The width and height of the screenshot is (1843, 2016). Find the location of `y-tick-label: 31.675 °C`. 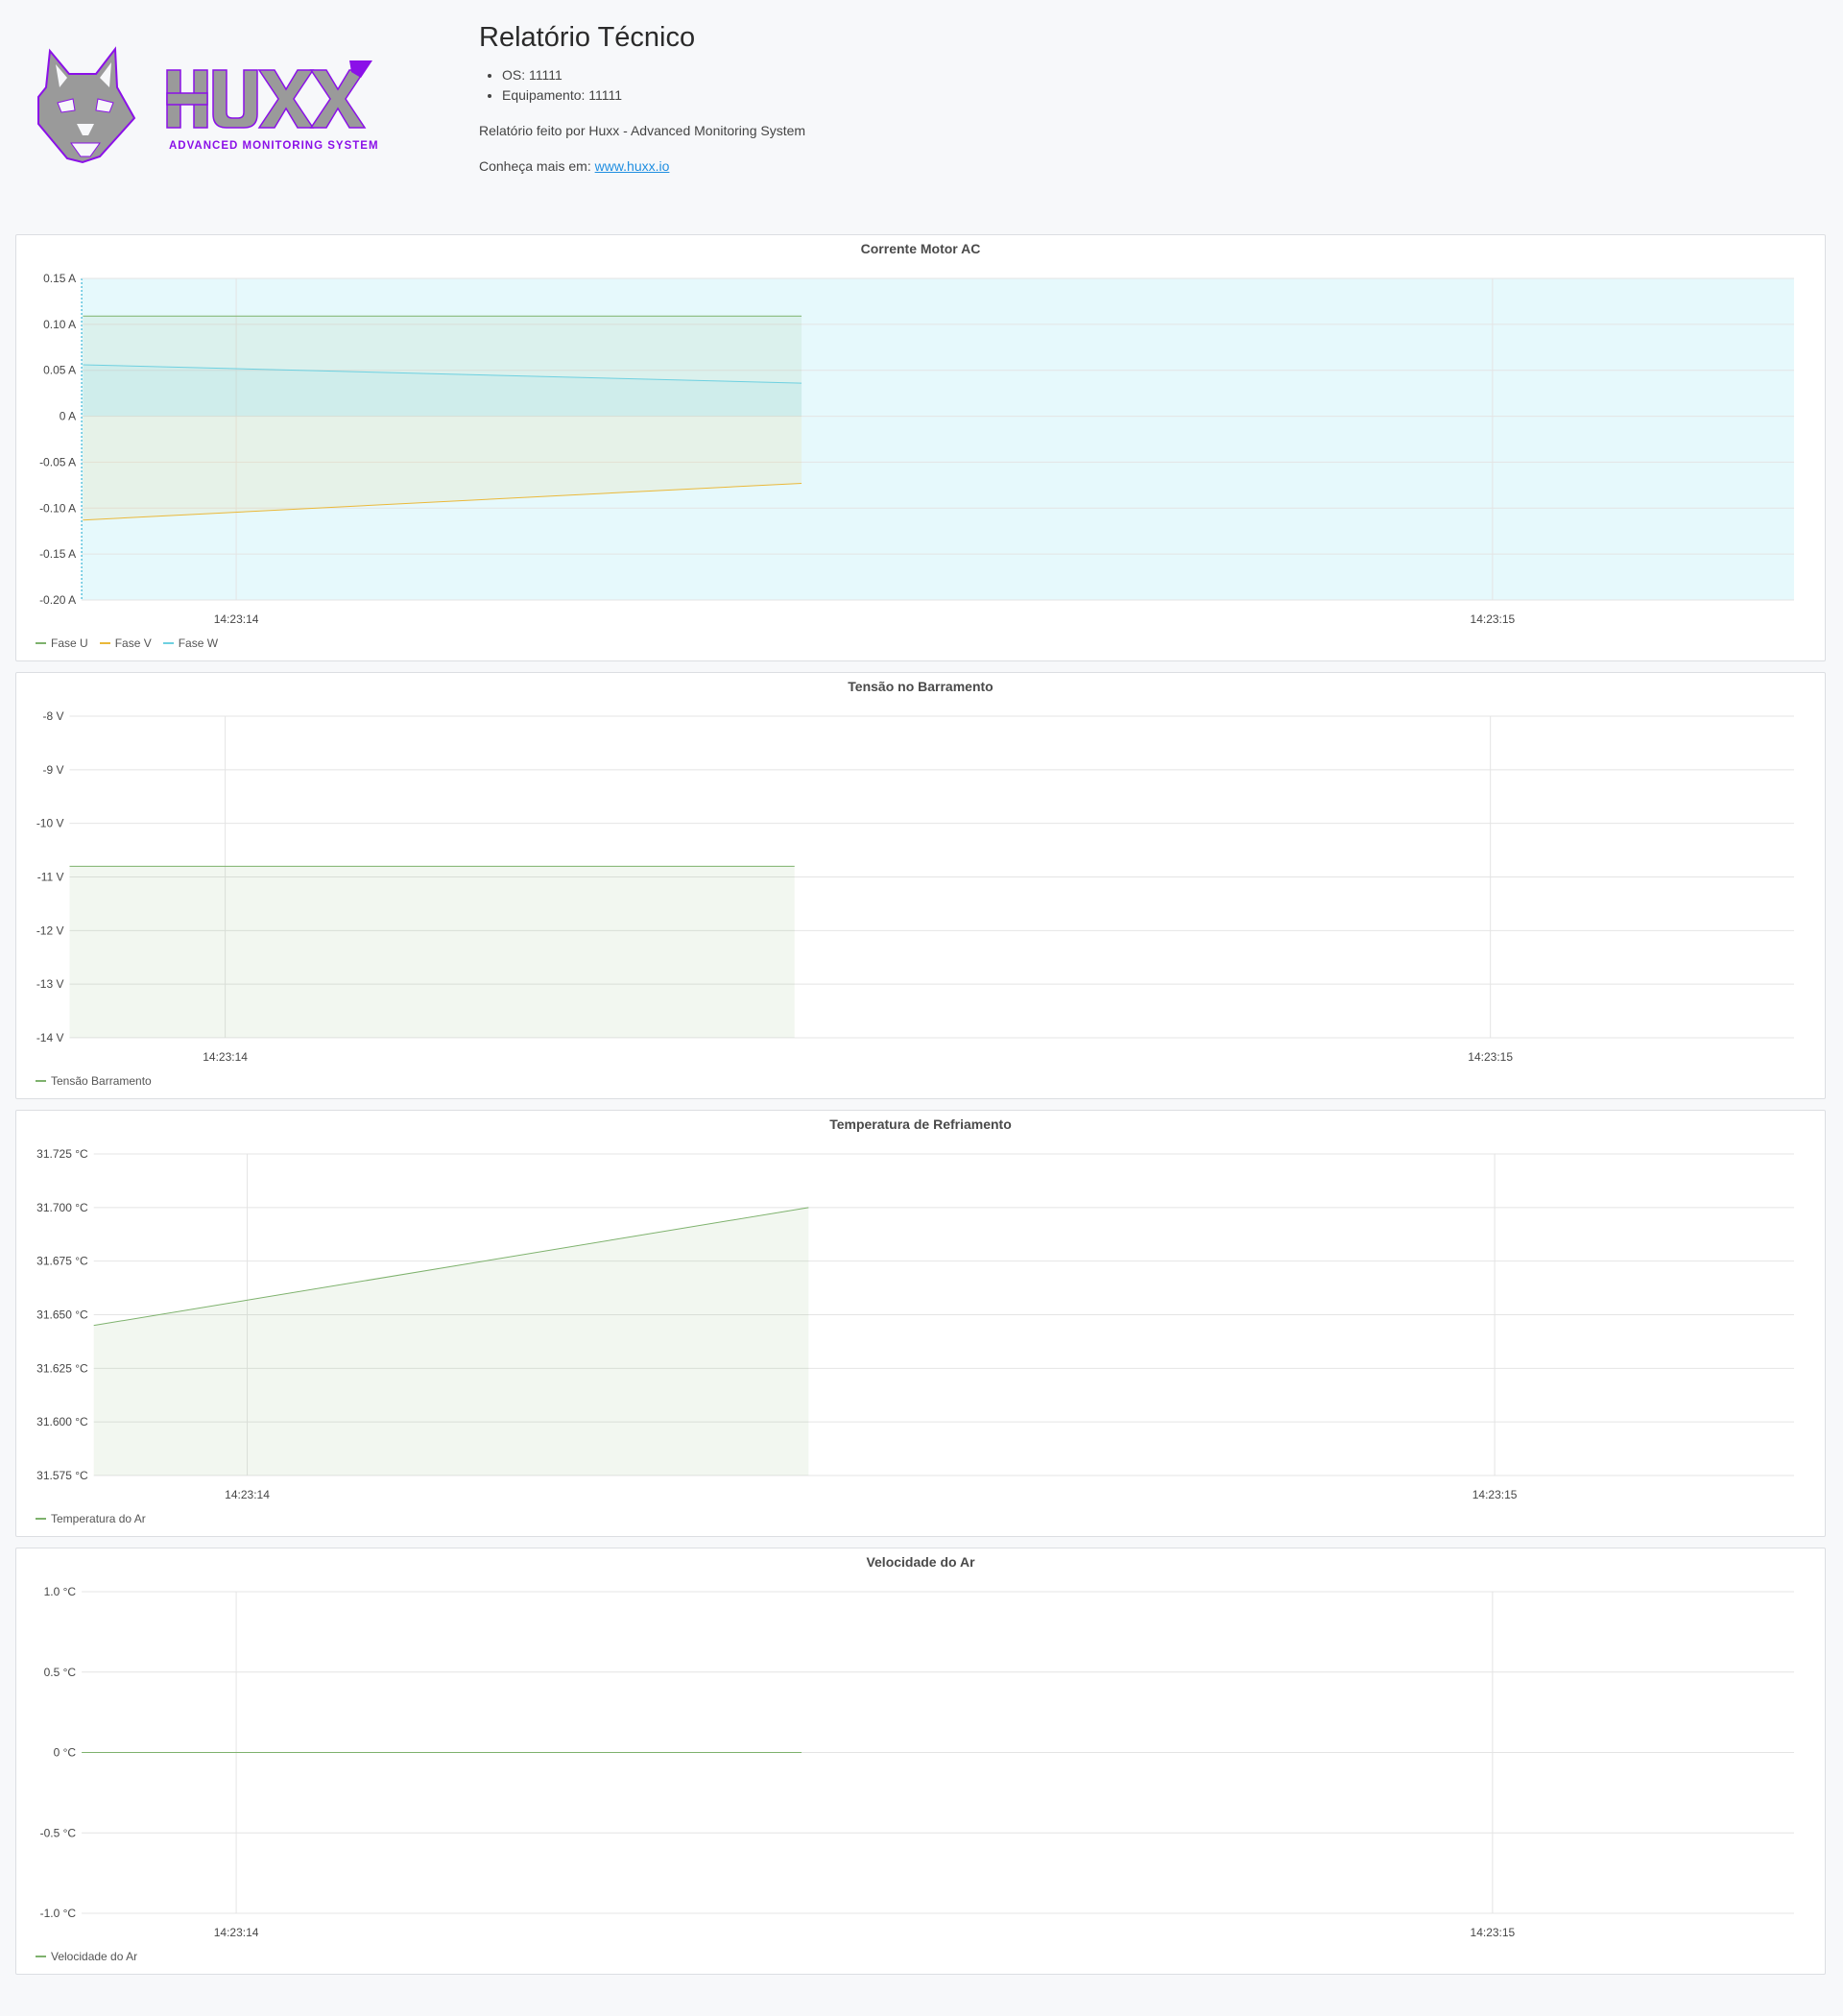

y-tick-label: 31.675 °C is located at coordinates (62, 1261).